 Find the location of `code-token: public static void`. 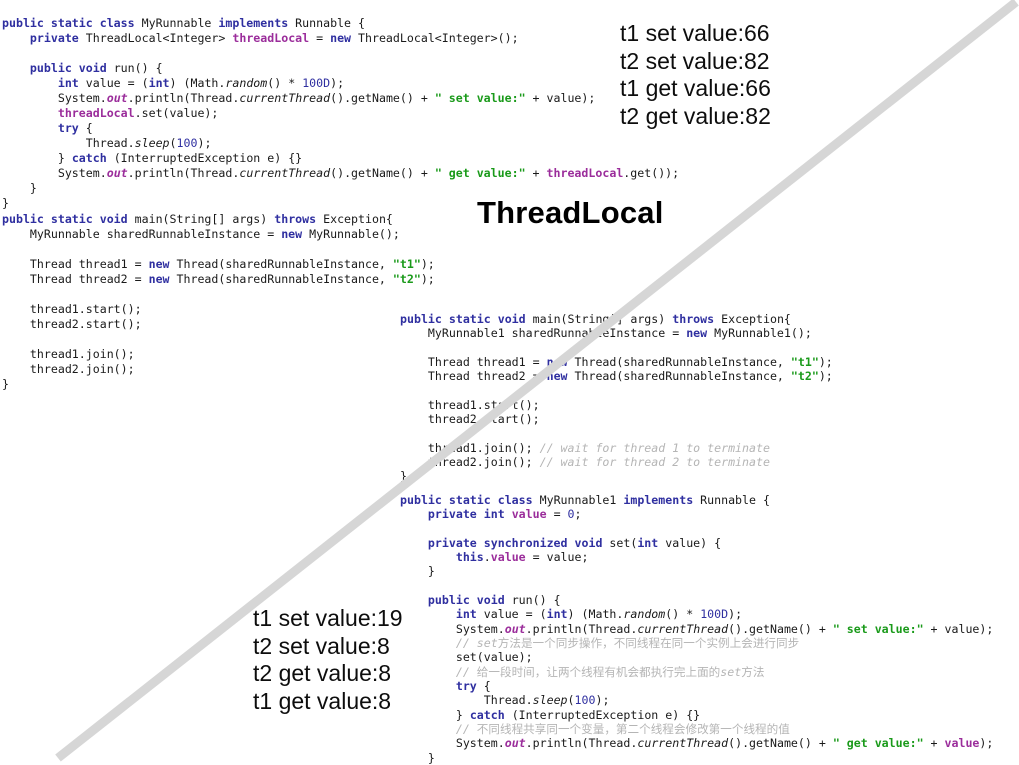

code-token: public static void is located at coordinates (466, 318).